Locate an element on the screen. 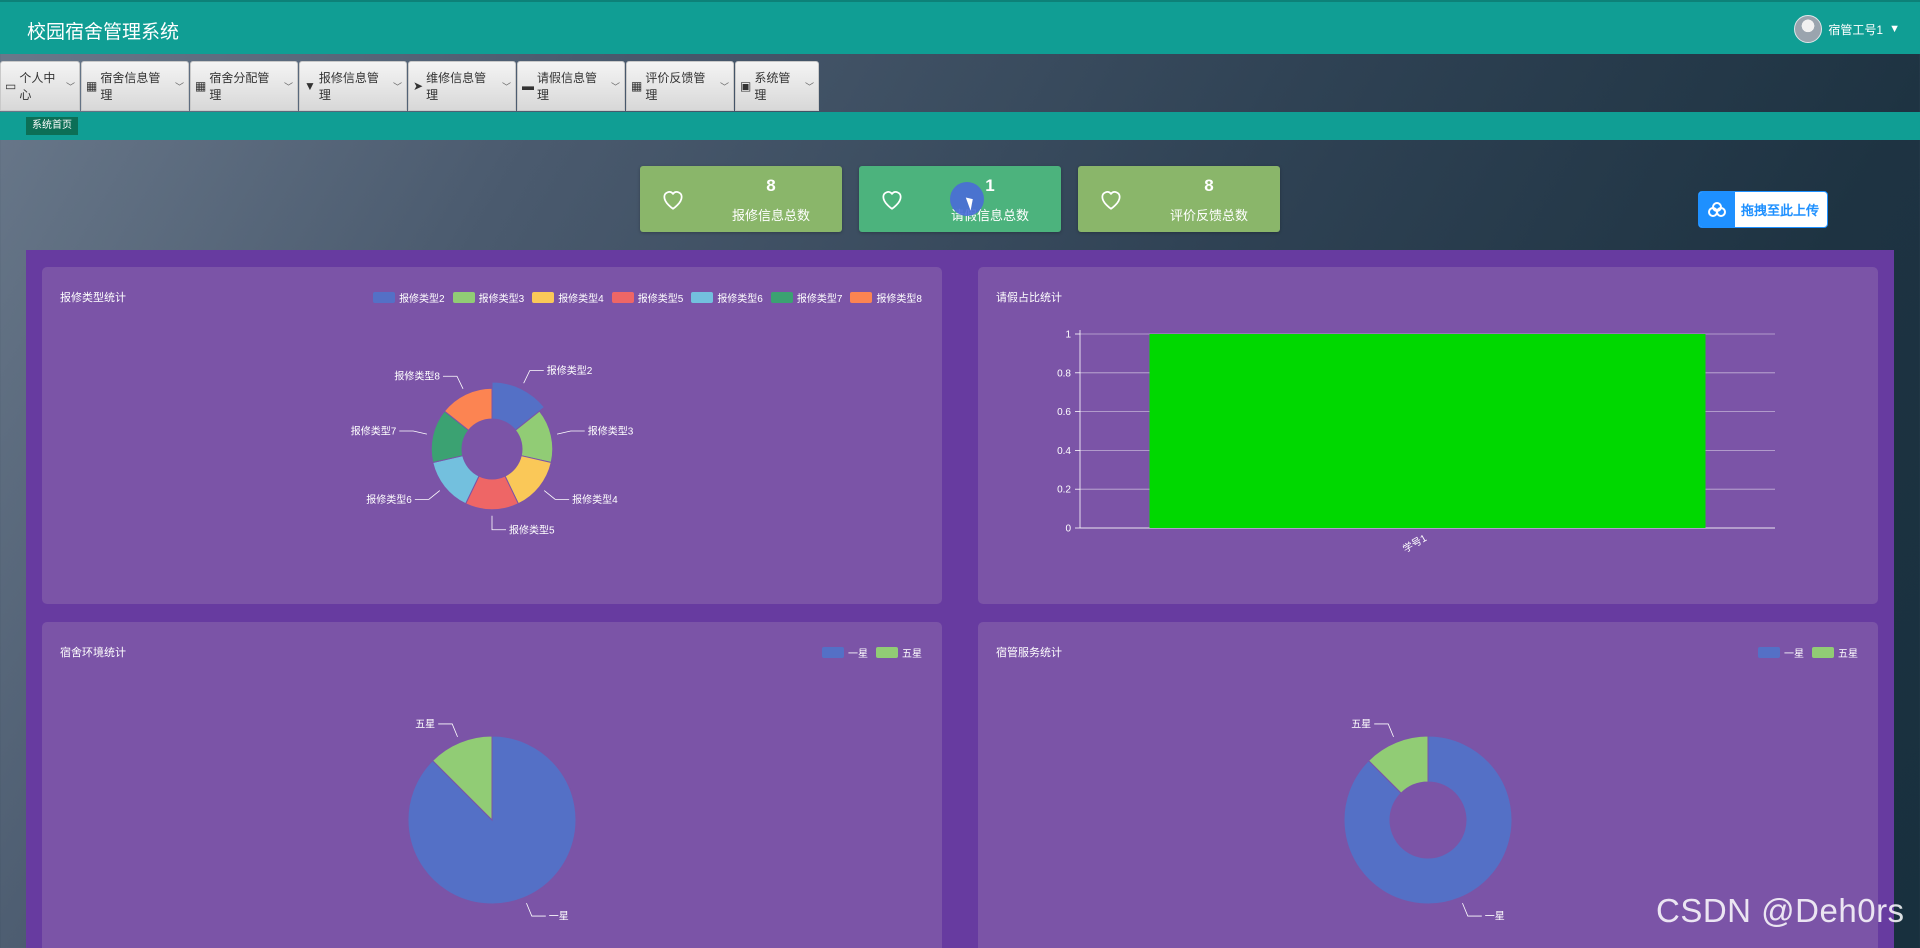  nav-item-label: 系统管理 is located at coordinates (772, 86).